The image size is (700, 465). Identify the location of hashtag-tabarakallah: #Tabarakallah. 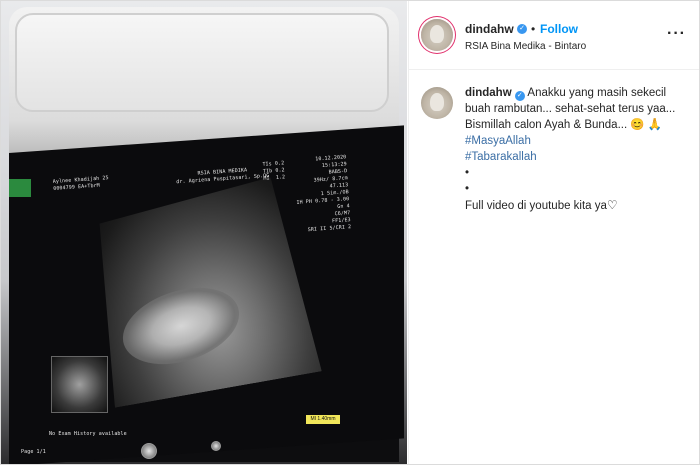
(501, 157).